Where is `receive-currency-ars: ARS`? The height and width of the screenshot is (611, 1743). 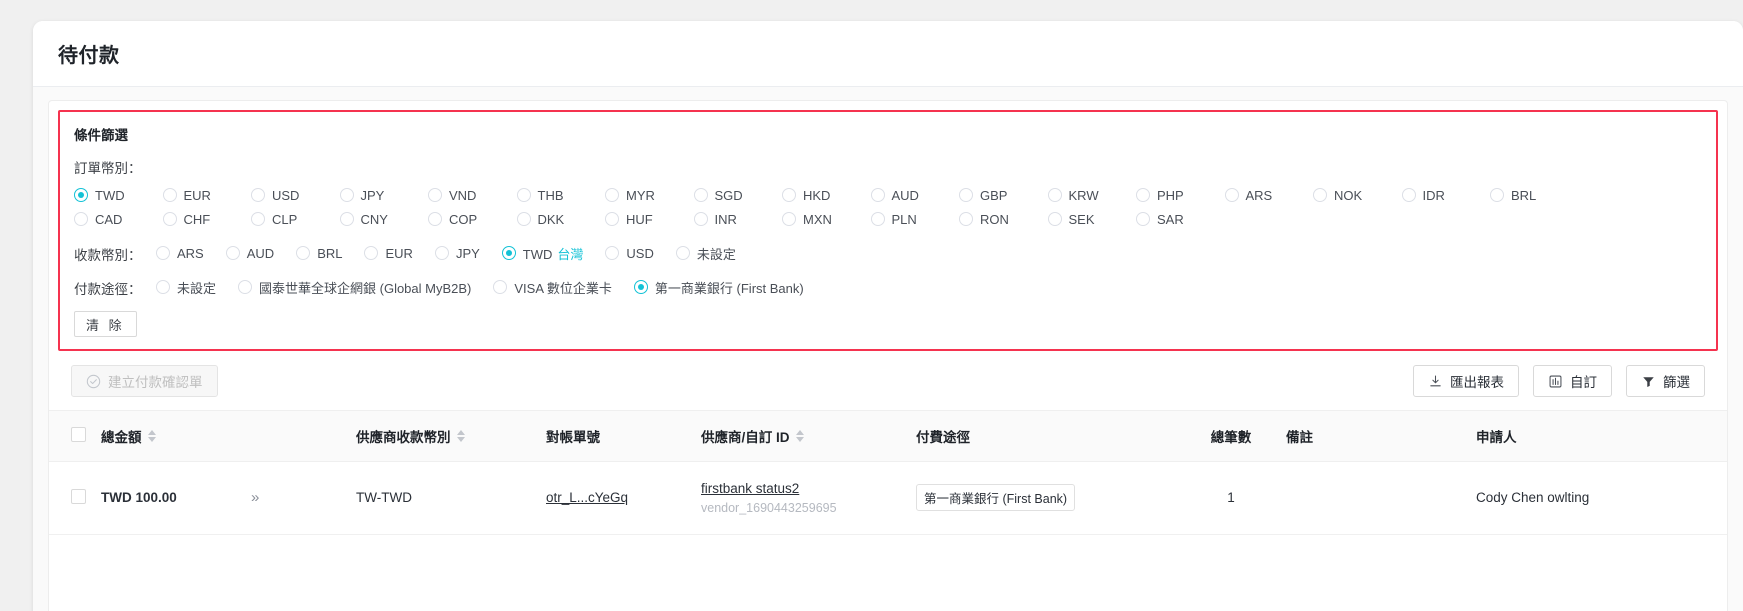
receive-currency-ars: ARS is located at coordinates (180, 253).